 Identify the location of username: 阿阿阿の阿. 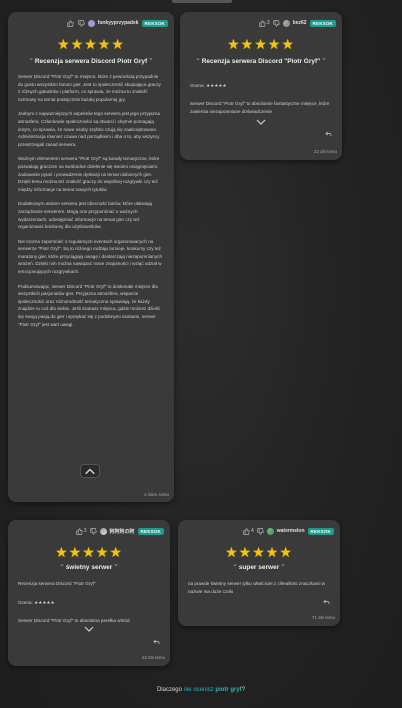
(122, 531).